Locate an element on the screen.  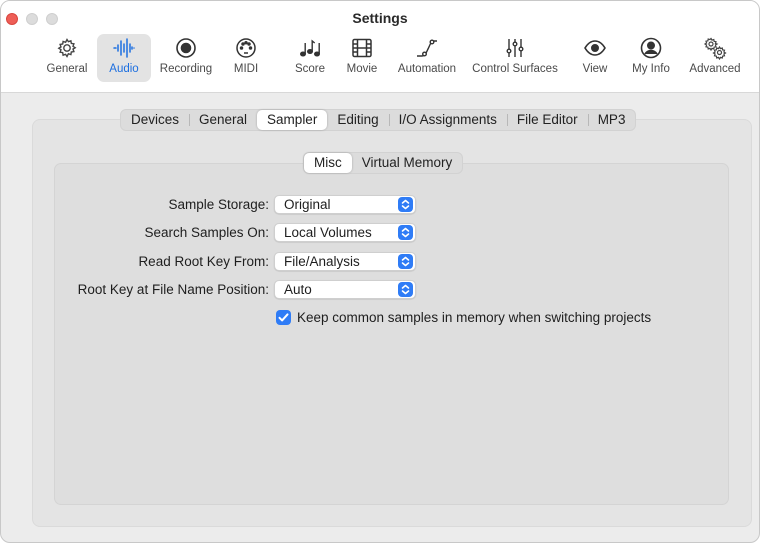
keep-in-memory-checkbox is located at coordinates (283, 317).